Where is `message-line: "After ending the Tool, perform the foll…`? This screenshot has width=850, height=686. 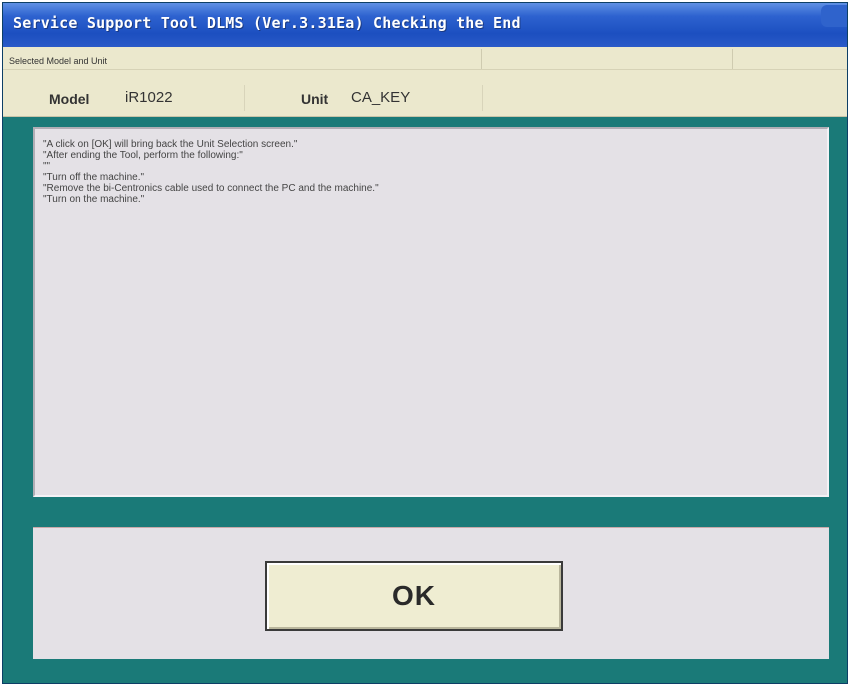 message-line: "After ending the Tool, perform the foll… is located at coordinates (143, 155).